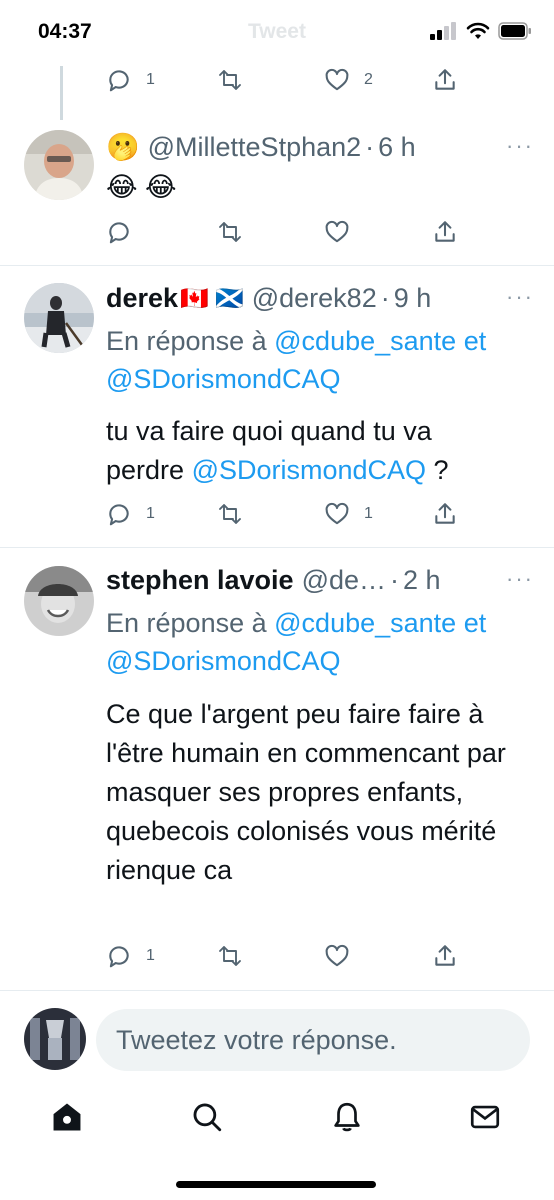  I want to click on search-icon, so click(207, 1117).